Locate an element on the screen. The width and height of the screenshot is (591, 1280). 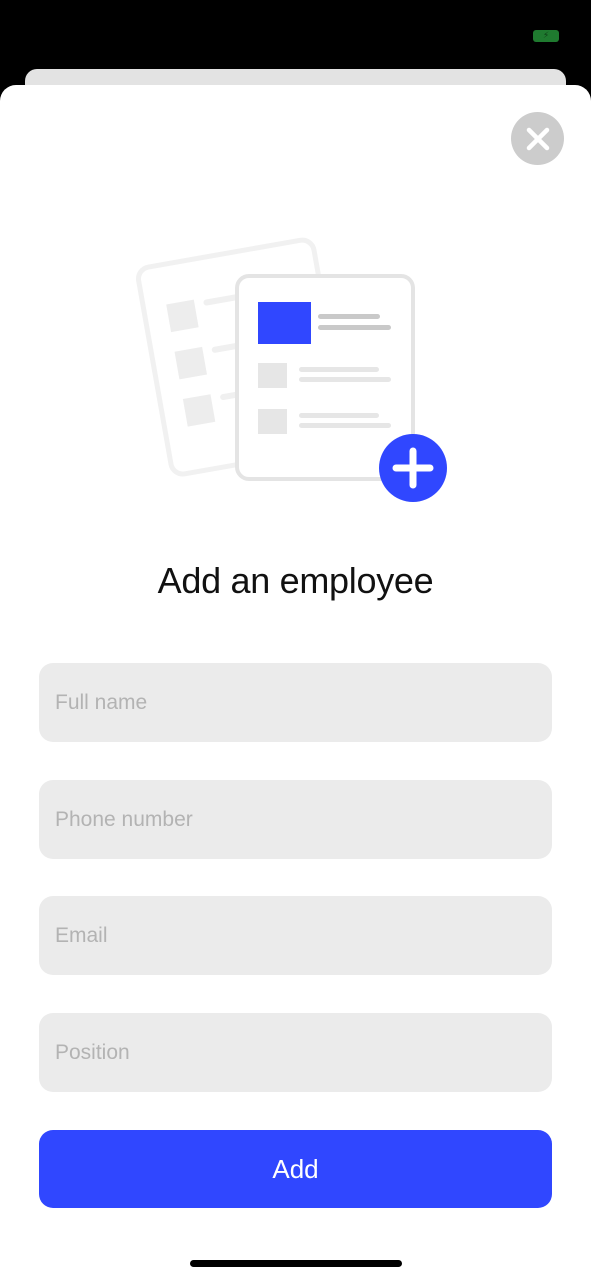
position-field is located at coordinates (295, 1052).